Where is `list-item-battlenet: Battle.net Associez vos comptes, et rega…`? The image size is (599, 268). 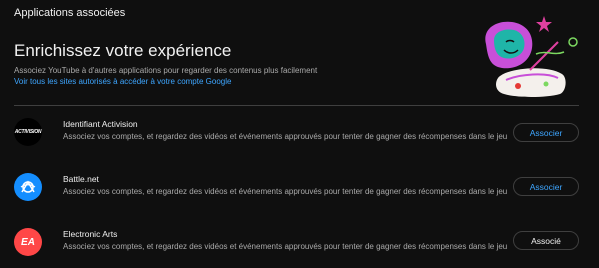
list-item-battlenet: Battle.net Associez vos comptes, et rega… is located at coordinates (296, 193).